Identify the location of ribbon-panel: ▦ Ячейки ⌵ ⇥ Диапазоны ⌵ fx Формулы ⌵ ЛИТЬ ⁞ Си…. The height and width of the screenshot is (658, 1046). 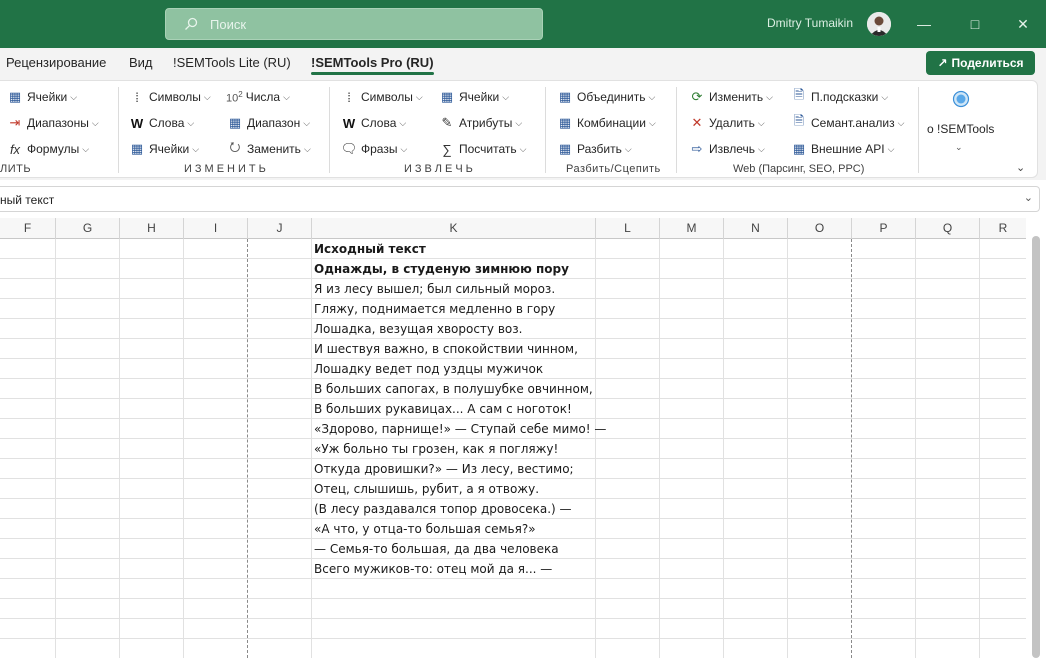
(519, 129).